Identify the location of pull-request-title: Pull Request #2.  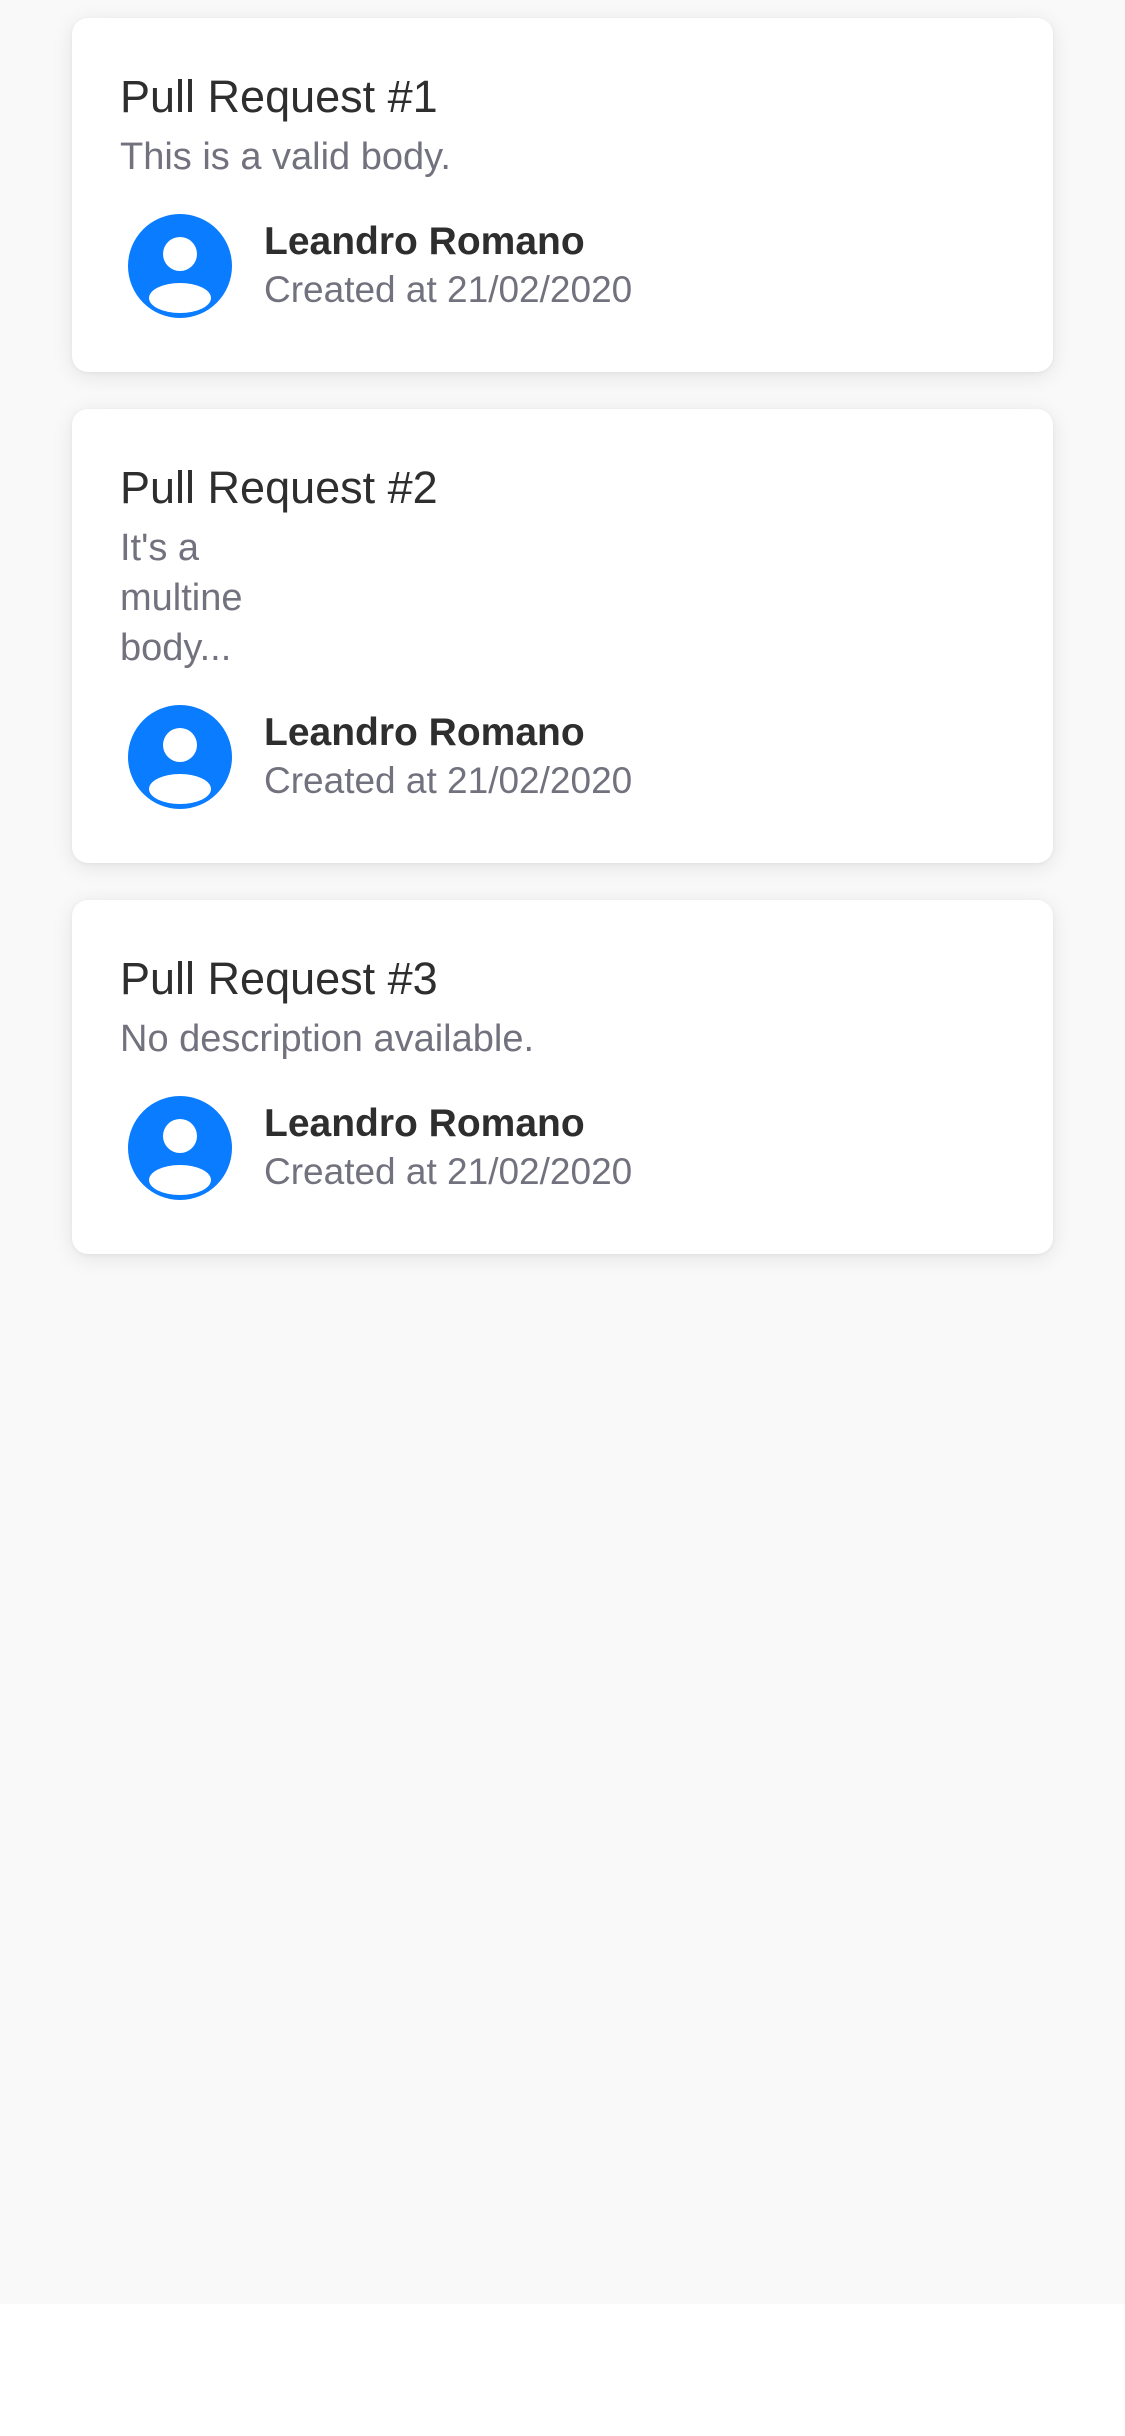
(279, 487).